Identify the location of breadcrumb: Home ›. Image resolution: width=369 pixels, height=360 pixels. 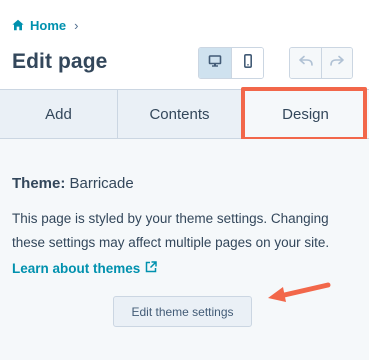
(45, 25).